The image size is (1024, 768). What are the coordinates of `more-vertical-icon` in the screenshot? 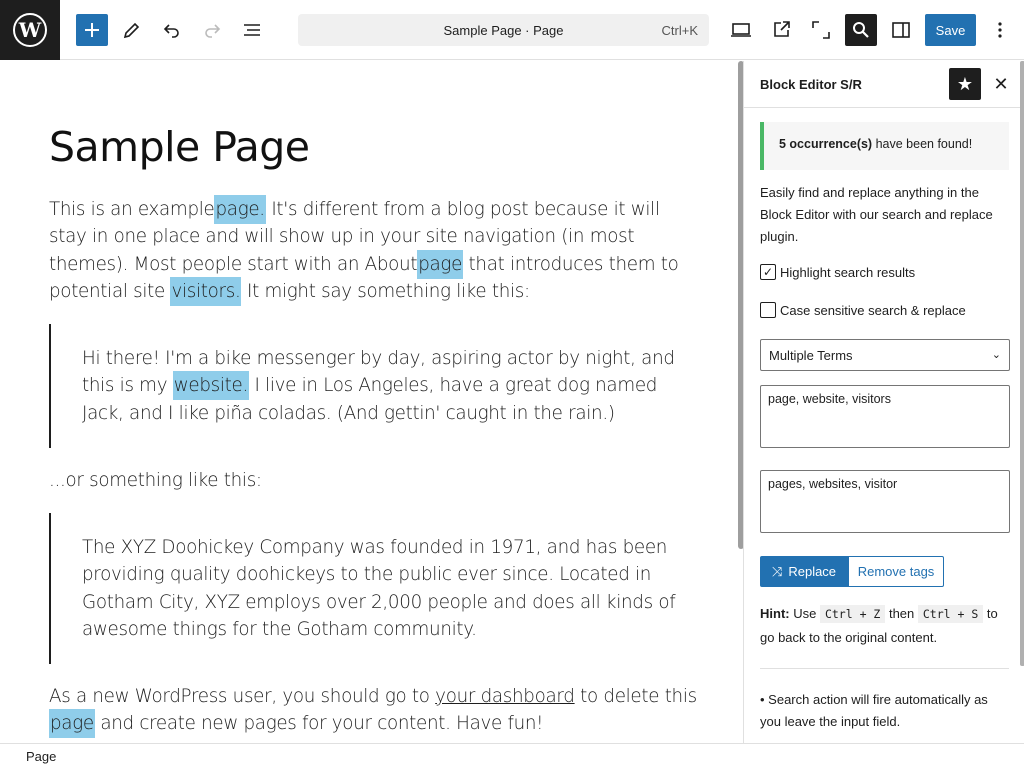 It's located at (1000, 30).